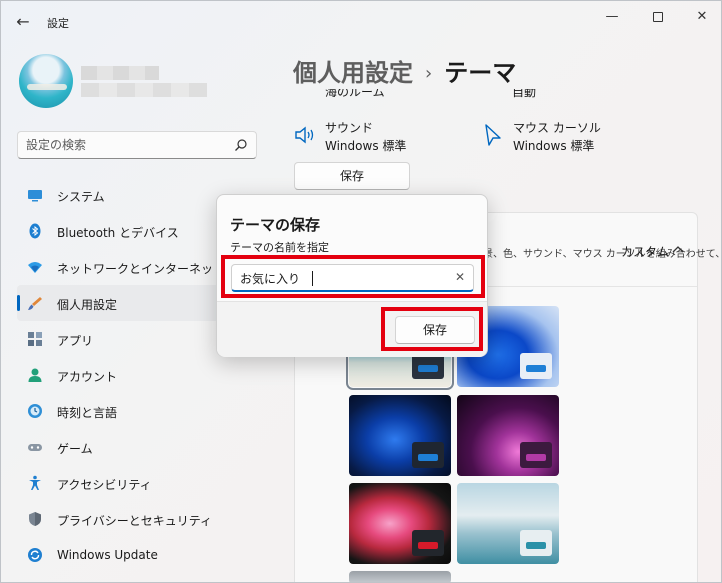 The width and height of the screenshot is (722, 583). I want to click on current-theme-name: カスタム, so click(645, 252).